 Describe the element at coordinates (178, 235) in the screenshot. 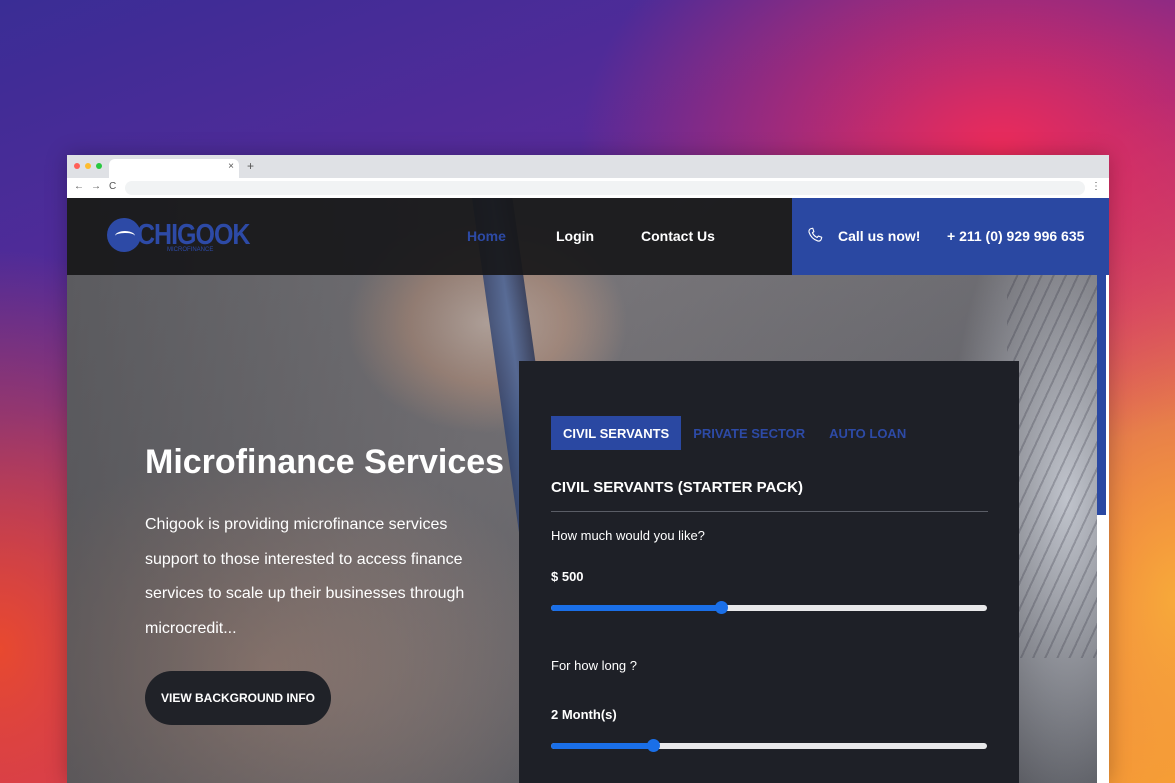

I see `logo: CHIGOOK MICROFINANCE` at that location.